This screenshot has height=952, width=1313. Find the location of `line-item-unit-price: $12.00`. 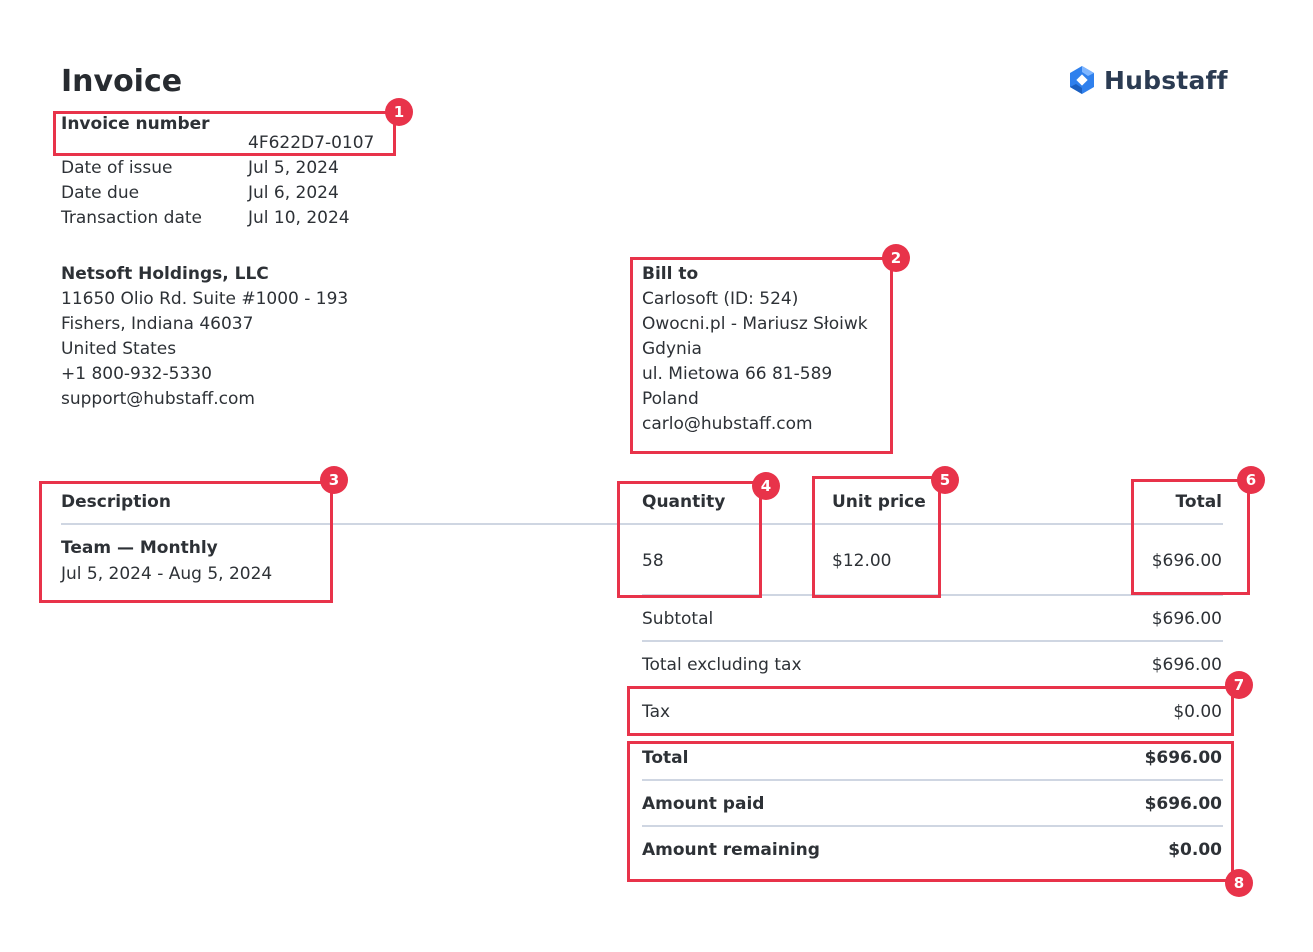

line-item-unit-price: $12.00 is located at coordinates (862, 561).